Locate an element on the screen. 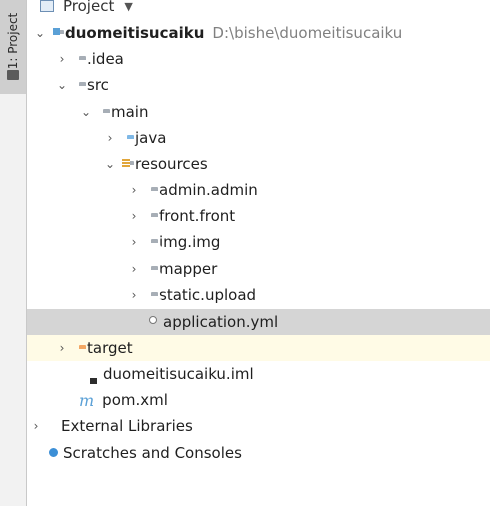 This screenshot has width=490, height=506. module-file-icon is located at coordinates (93, 374).